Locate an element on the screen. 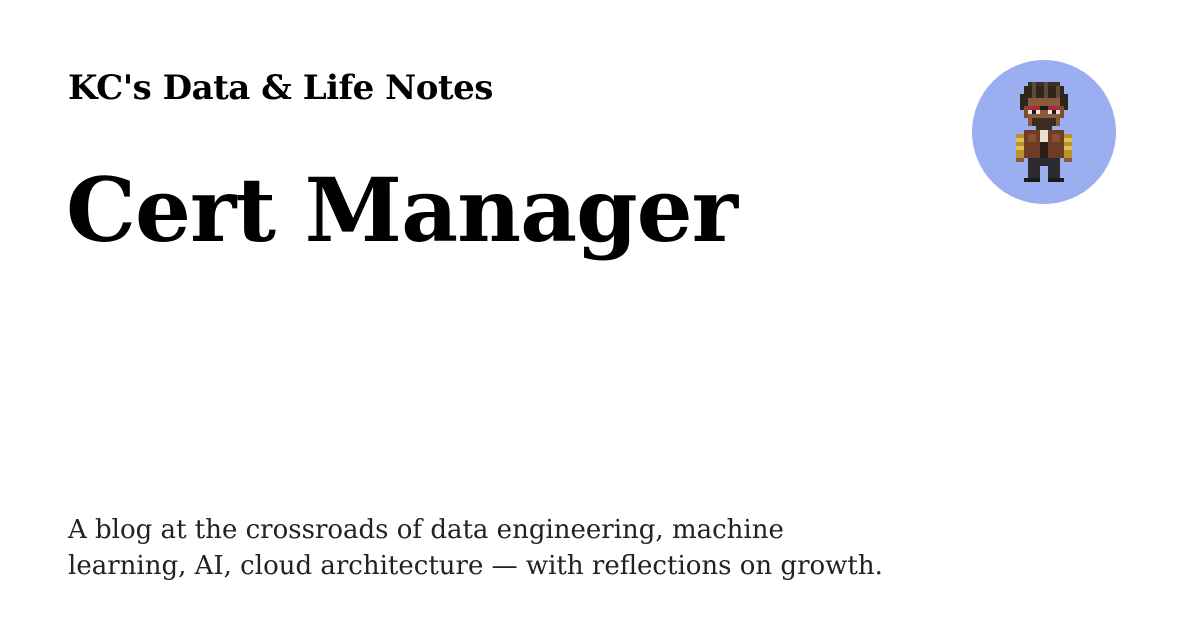 This screenshot has height=630, width=1200. site-name: KC's Data & Life Notes is located at coordinates (280, 88).